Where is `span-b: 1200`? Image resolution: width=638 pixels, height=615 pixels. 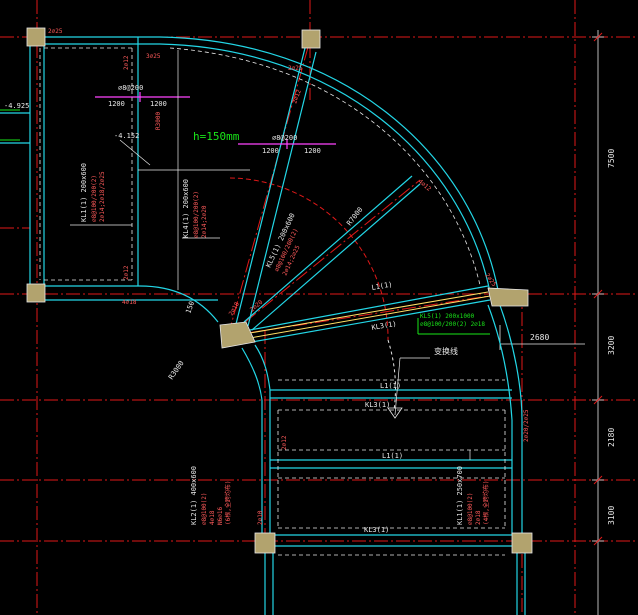 span-b: 1200 is located at coordinates (158, 104).